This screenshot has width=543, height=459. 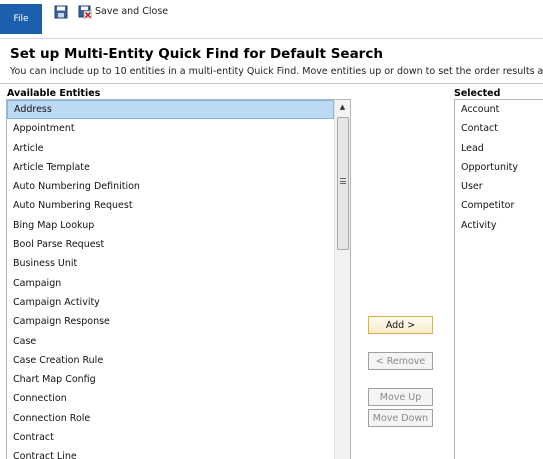 What do you see at coordinates (170, 341) in the screenshot?
I see `available-entity-item: Case` at bounding box center [170, 341].